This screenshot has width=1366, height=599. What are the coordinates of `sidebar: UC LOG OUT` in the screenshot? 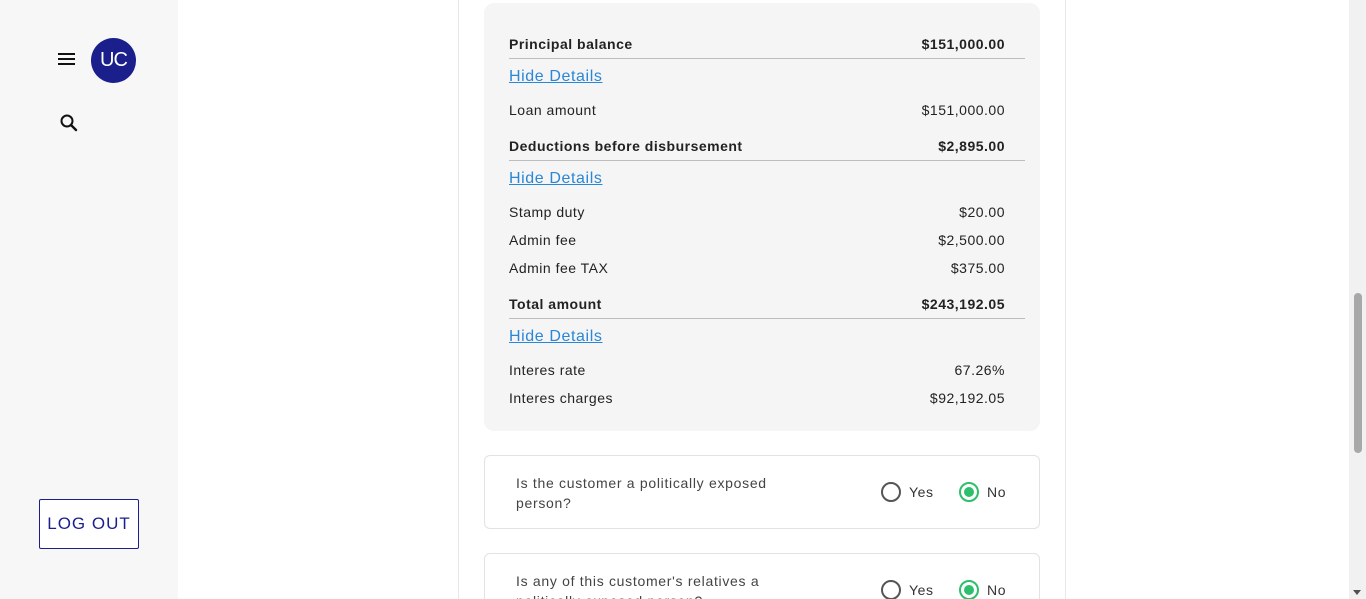 It's located at (89, 299).